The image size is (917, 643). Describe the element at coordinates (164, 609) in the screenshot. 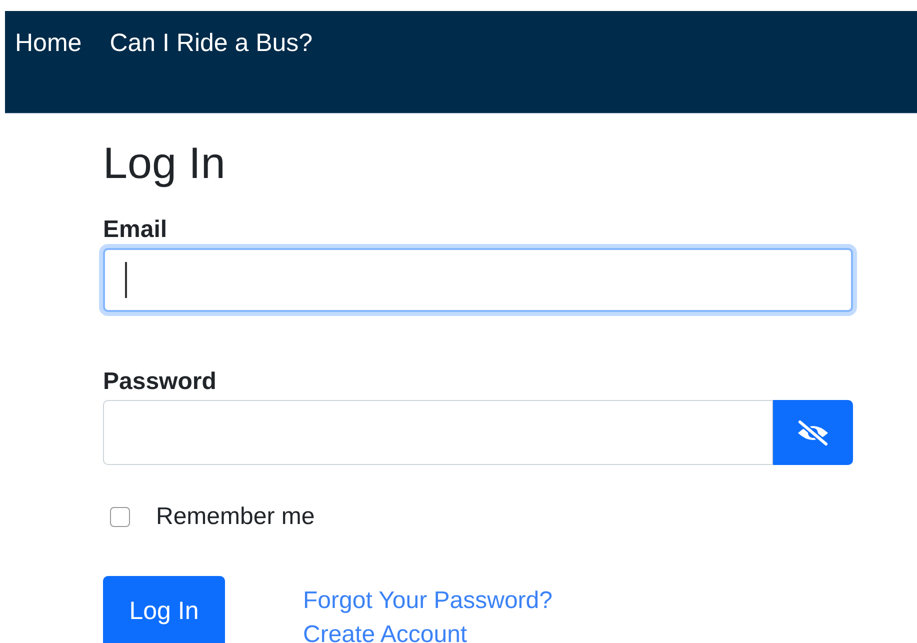

I see `login-button: Log In` at that location.